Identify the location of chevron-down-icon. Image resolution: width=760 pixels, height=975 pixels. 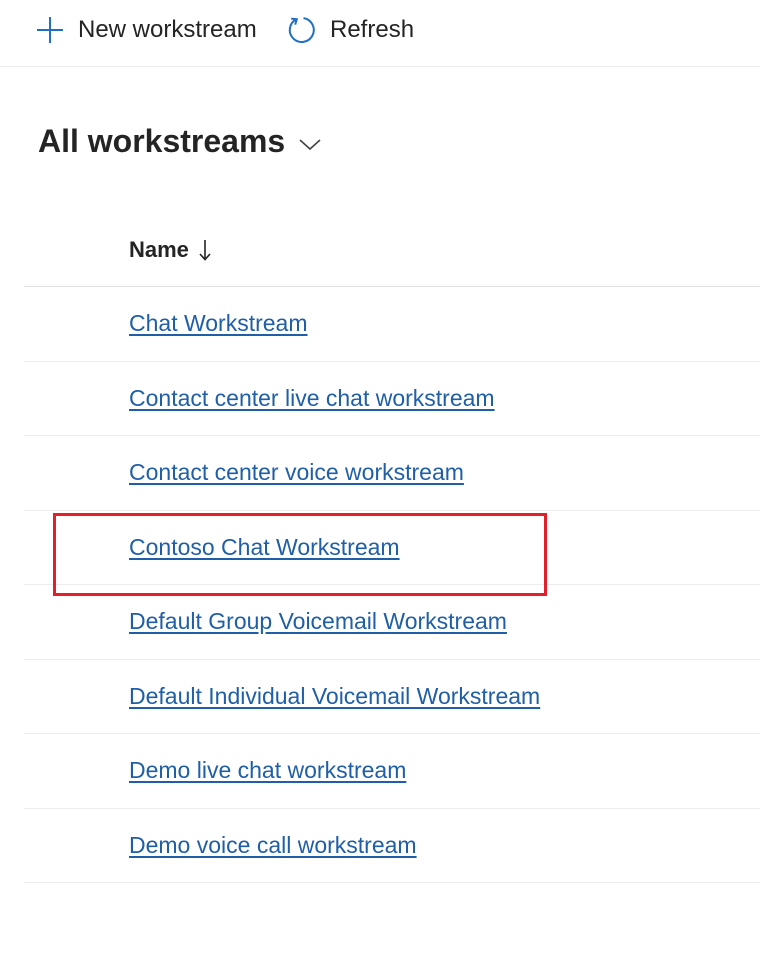
(310, 144).